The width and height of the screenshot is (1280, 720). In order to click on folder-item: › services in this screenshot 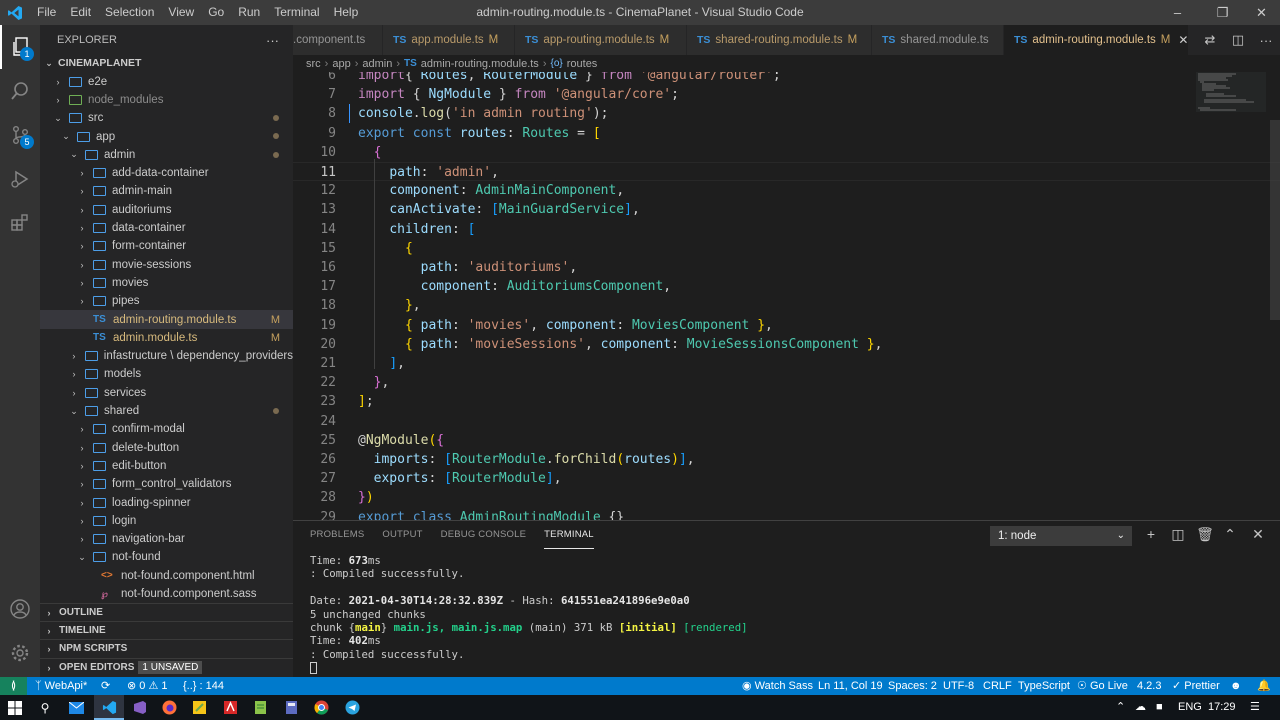, I will do `click(166, 393)`.